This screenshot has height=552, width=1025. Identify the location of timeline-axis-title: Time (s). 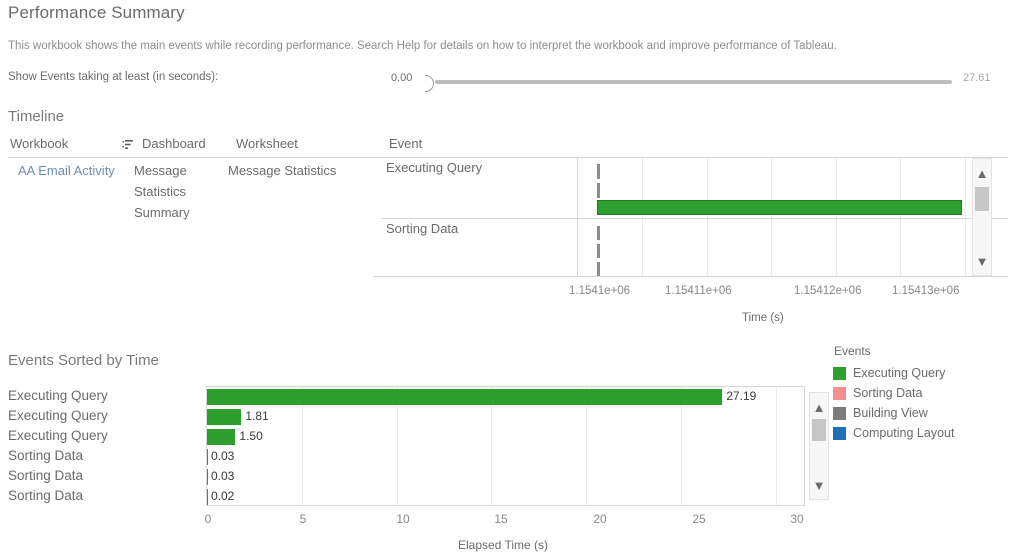
(763, 318).